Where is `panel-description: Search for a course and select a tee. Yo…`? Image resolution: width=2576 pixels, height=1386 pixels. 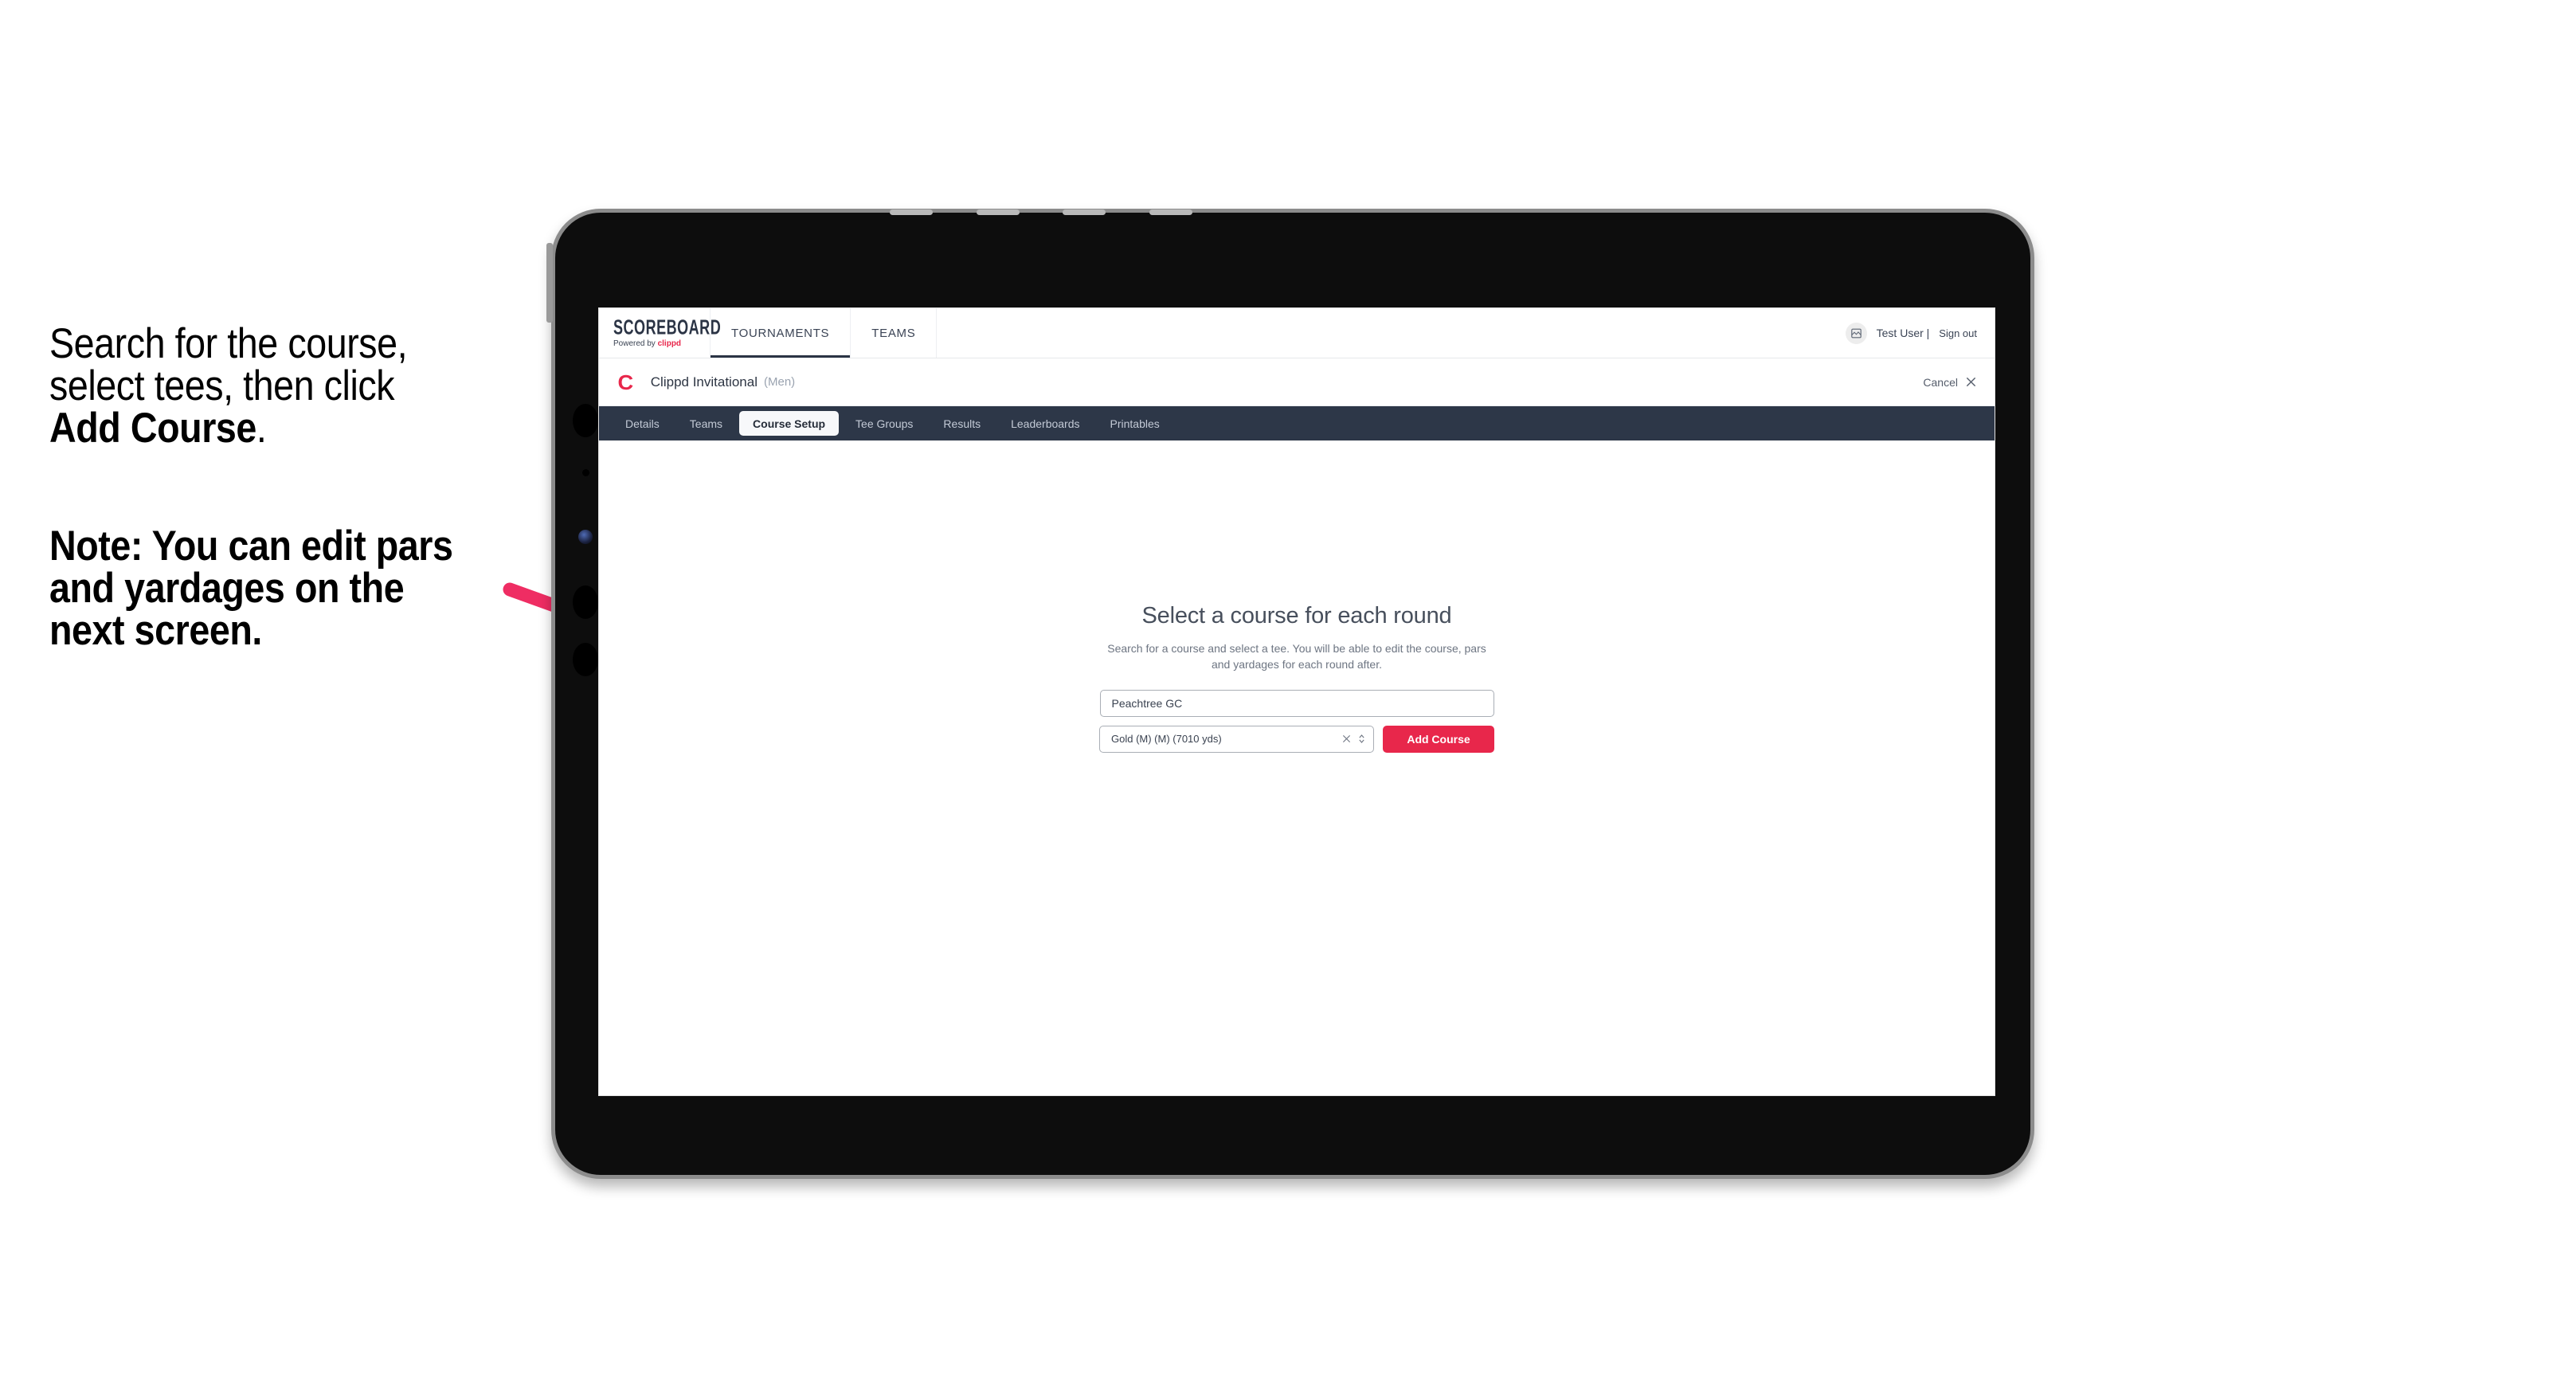 panel-description: Search for a course and select a tee. Yo… is located at coordinates (1296, 656).